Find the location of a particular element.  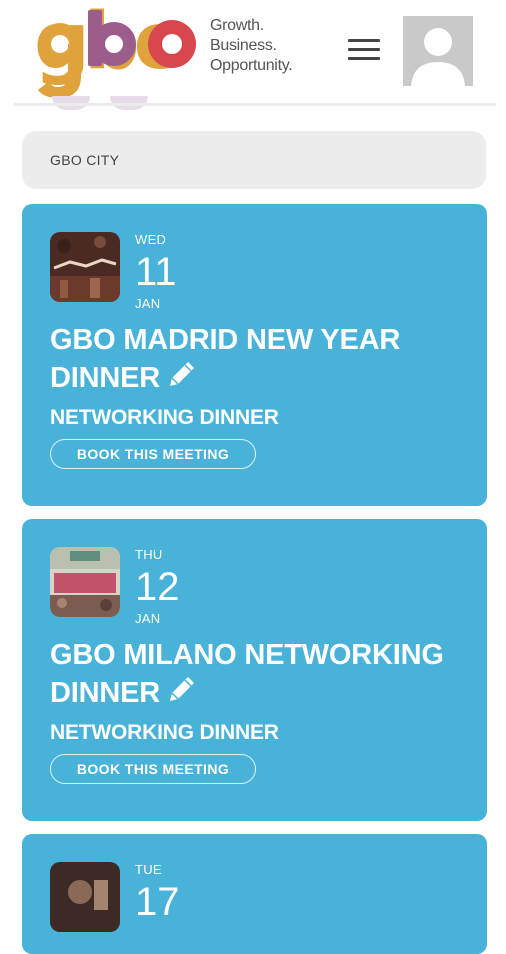

city-filter-select: GBO CITY is located at coordinates (254, 160).